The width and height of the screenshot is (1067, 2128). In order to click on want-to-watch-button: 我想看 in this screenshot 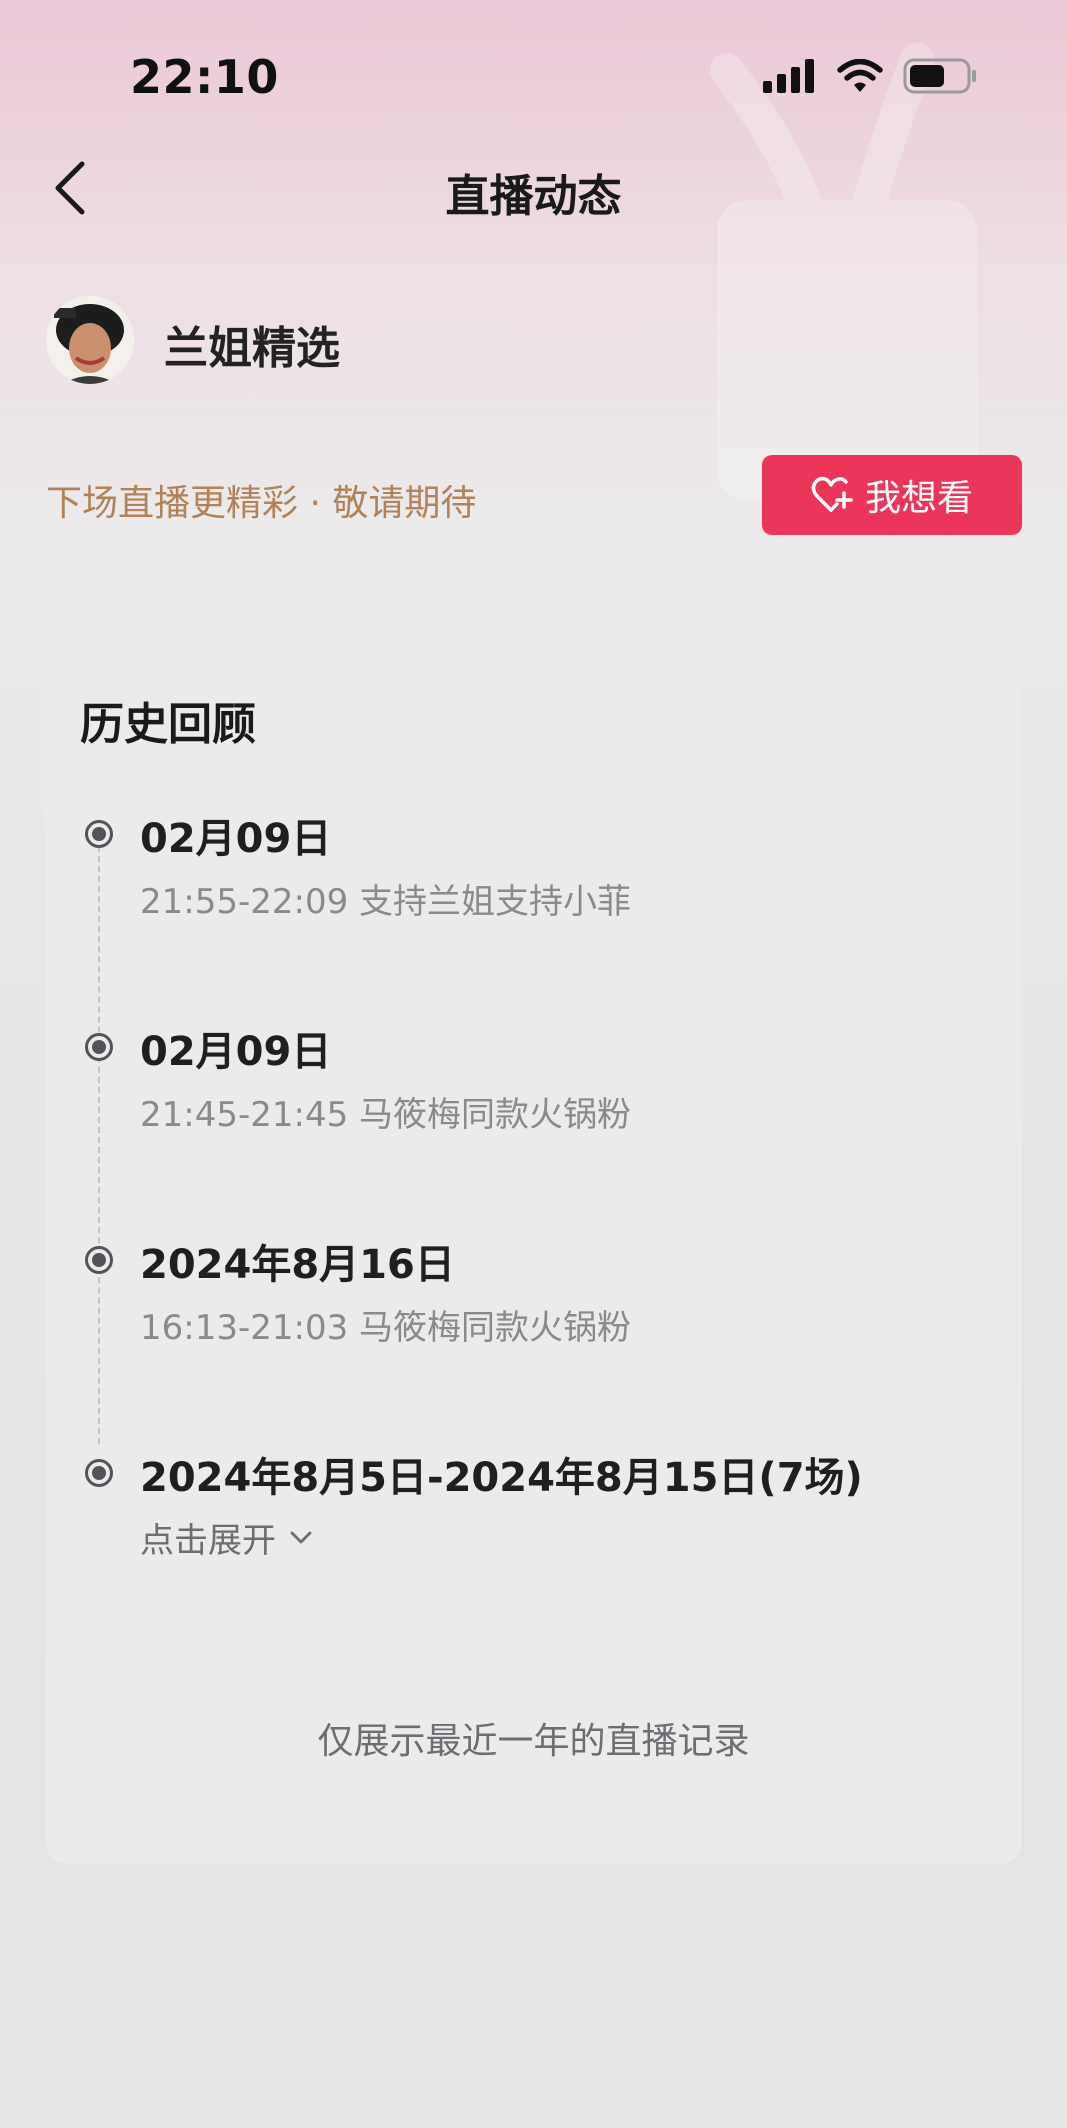, I will do `click(892, 495)`.